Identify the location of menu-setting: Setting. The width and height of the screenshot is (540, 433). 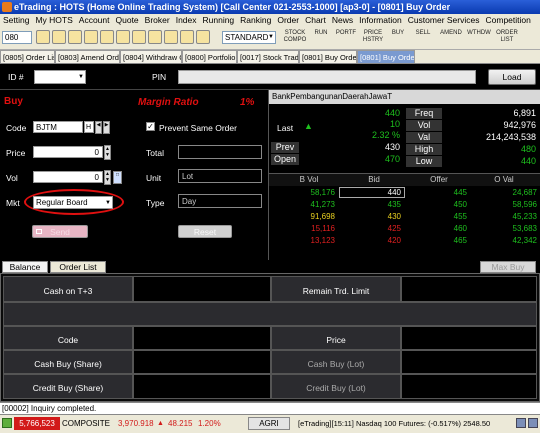
(16, 20).